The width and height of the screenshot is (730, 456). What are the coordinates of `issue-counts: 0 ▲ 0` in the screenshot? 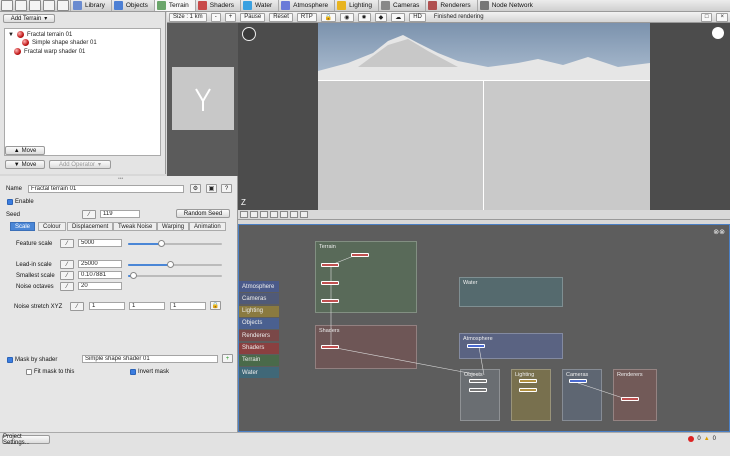 It's located at (702, 439).